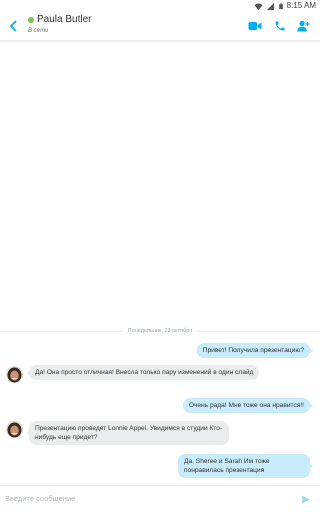 This screenshot has width=320, height=512. What do you see at coordinates (64, 20) in the screenshot?
I see `contact-name: Paula Butler` at bounding box center [64, 20].